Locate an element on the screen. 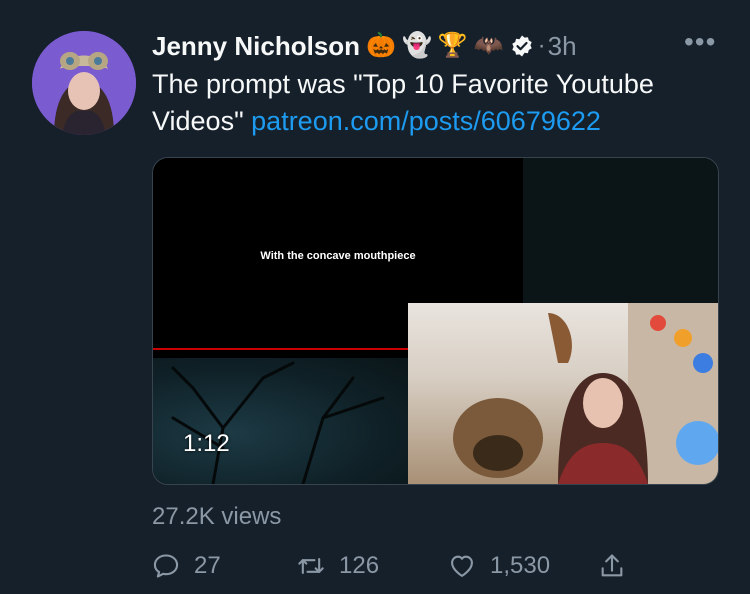 The width and height of the screenshot is (750, 594). video-duration-badge: 1:12 is located at coordinates (206, 443).